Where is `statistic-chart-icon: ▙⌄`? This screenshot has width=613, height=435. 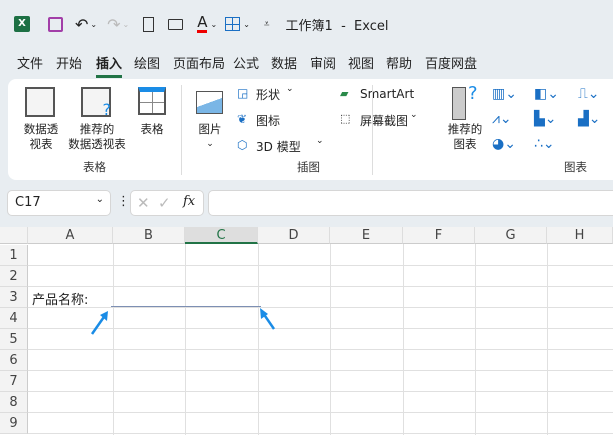 statistic-chart-icon: ▙⌄ is located at coordinates (545, 119).